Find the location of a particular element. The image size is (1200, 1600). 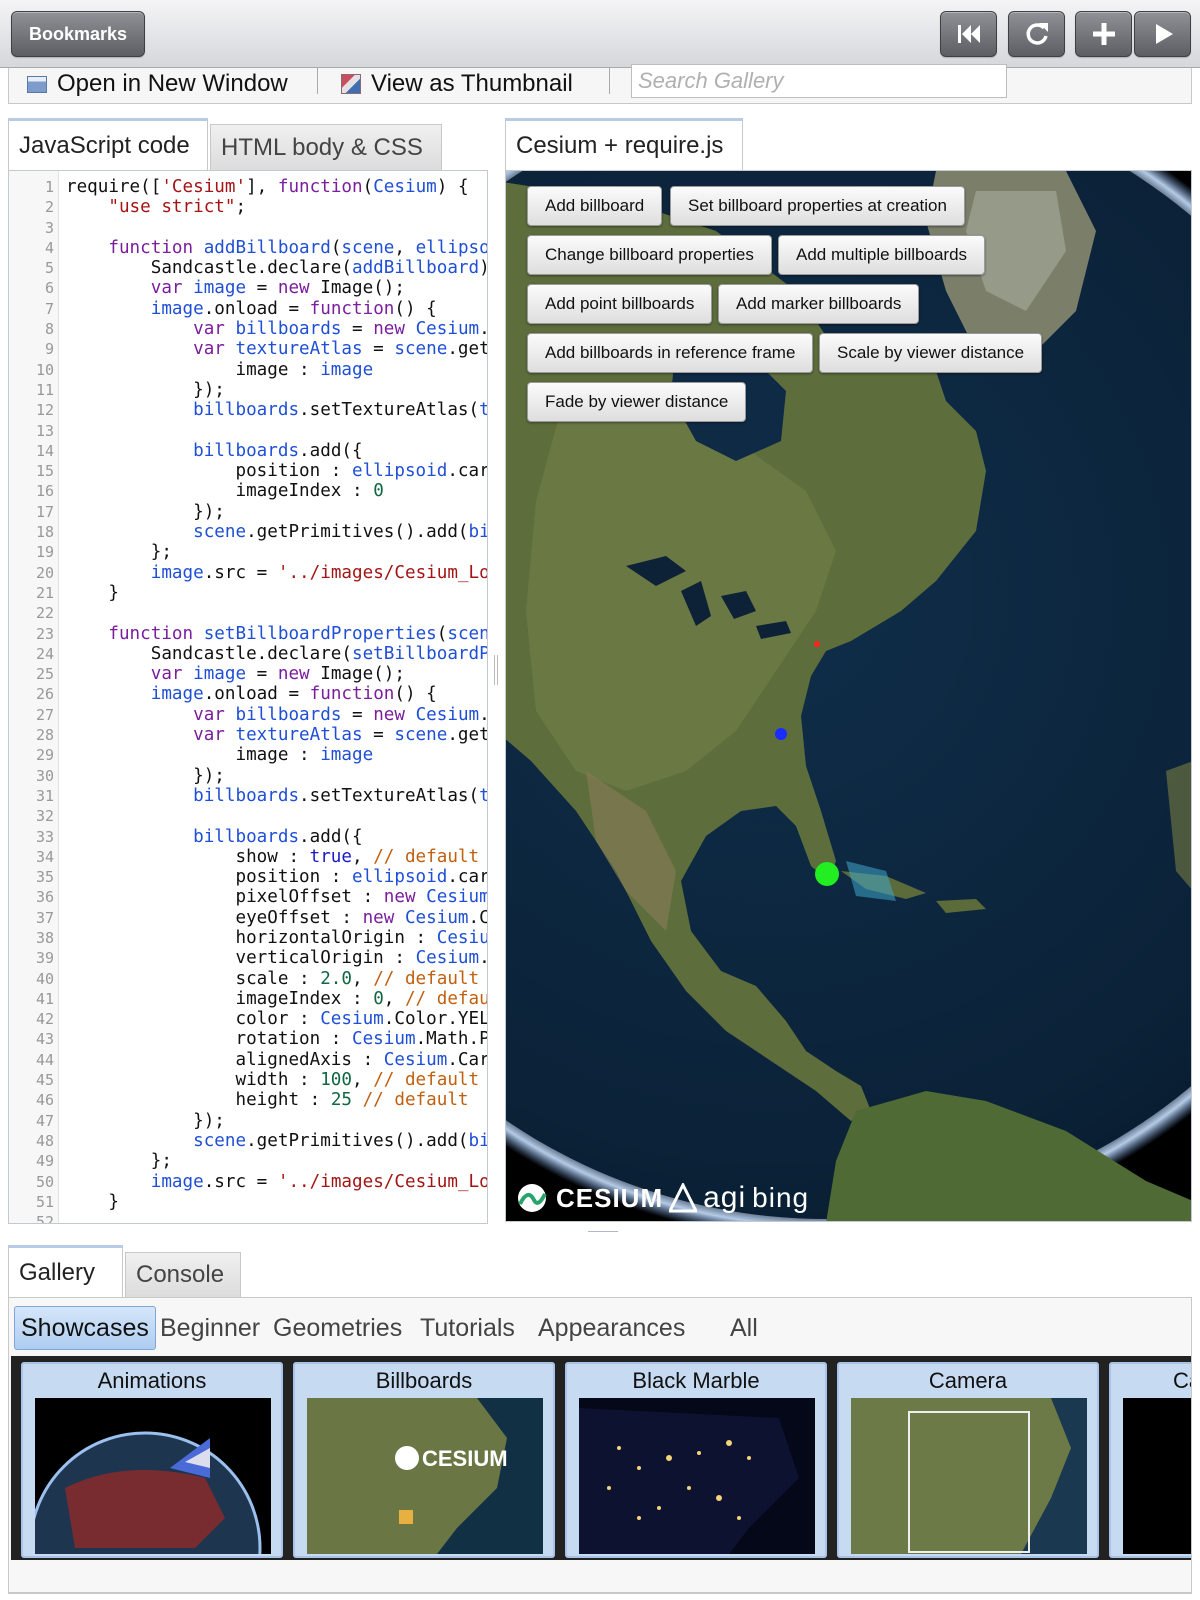

code-line: 1 require(['Cesium'], function(Cesium) { is located at coordinates (248, 187).